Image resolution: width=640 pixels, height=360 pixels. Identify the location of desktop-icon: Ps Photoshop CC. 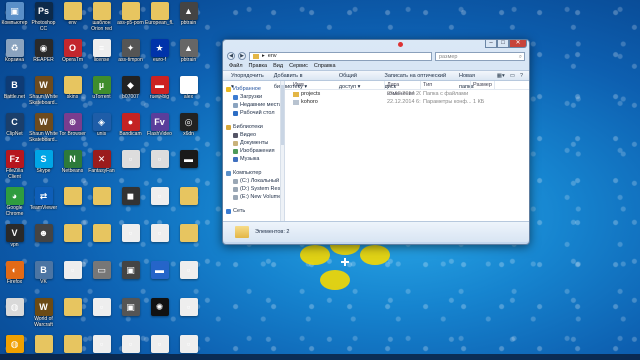
(43, 18).